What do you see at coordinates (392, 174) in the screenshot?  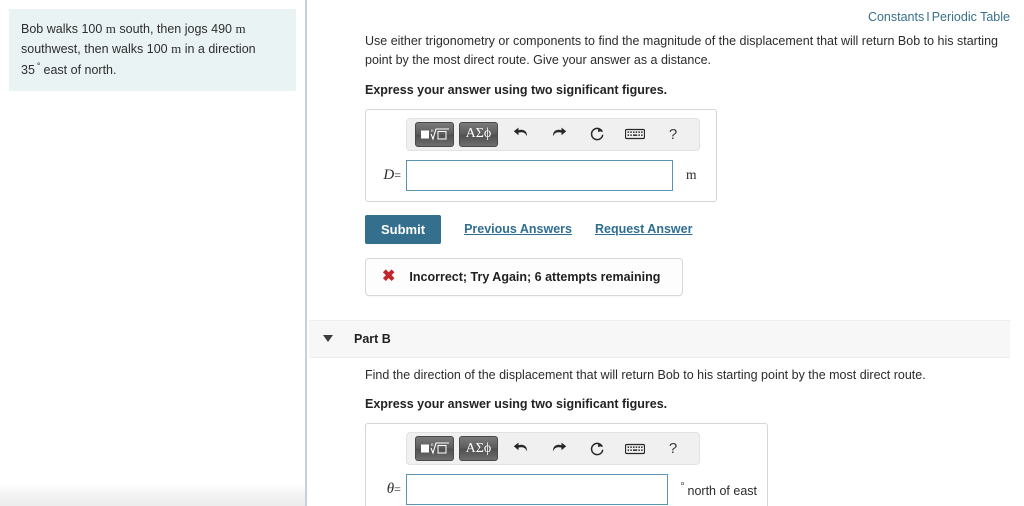 I see `part-a-variable-label: D=` at bounding box center [392, 174].